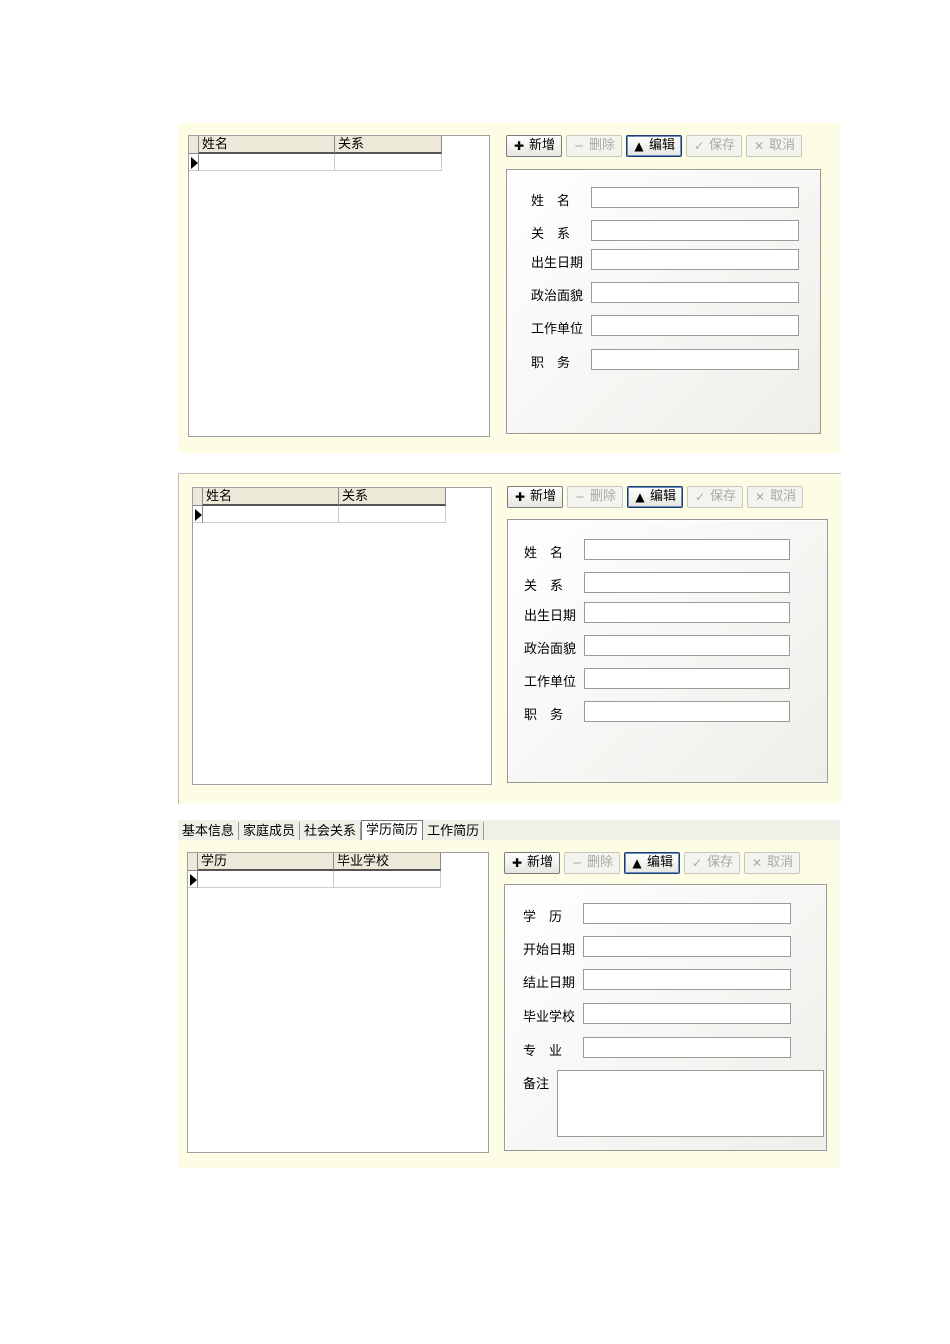 This screenshot has width=950, height=1344. What do you see at coordinates (454, 831) in the screenshot?
I see `tab-work-history: 工作简历` at bounding box center [454, 831].